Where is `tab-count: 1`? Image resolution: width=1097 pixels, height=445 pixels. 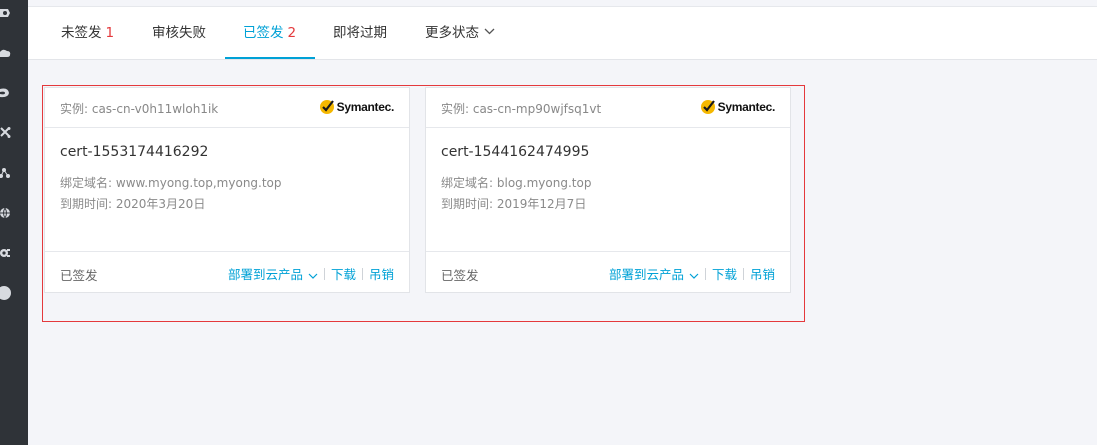
tab-count: 1 is located at coordinates (110, 33).